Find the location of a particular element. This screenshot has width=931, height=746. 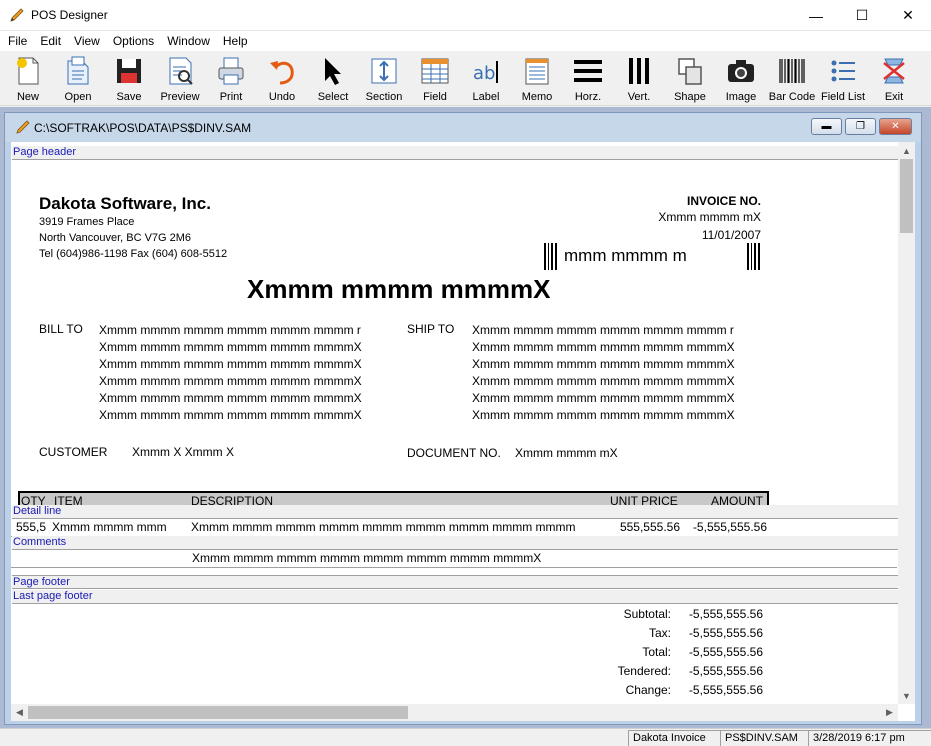

preview-button: Preview is located at coordinates (180, 79).